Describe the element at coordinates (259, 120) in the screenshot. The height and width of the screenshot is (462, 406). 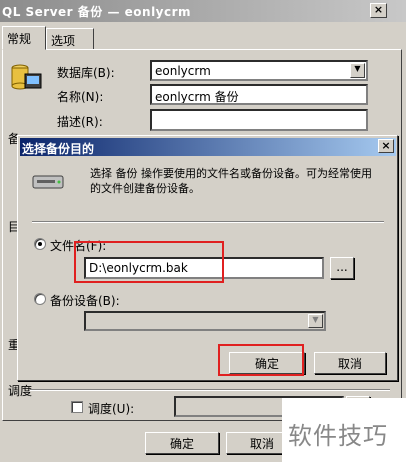
I see `description-input` at that location.